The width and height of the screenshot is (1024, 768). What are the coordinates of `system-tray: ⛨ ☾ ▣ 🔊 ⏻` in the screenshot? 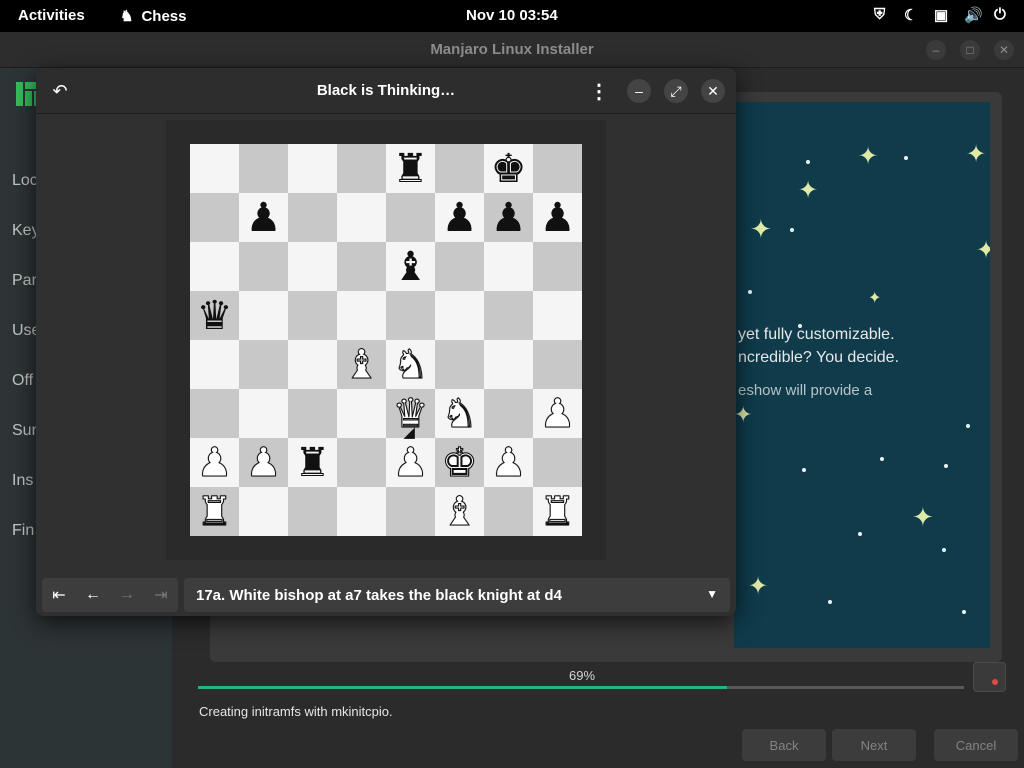 It's located at (942, 15).